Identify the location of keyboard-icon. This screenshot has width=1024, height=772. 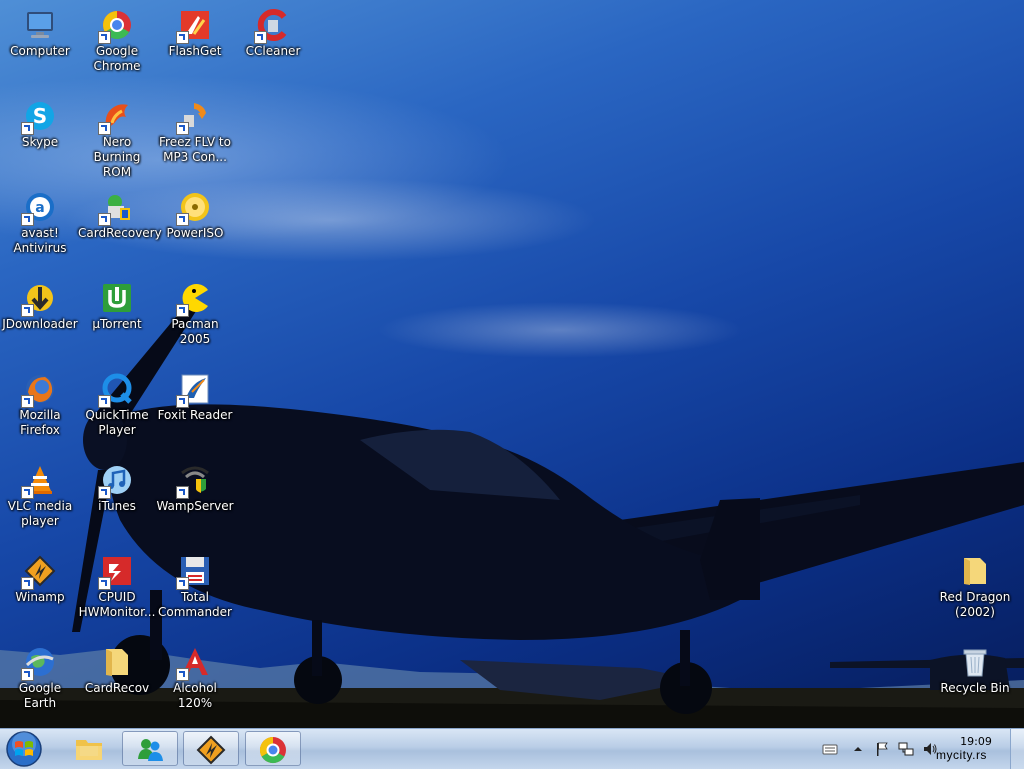
(830, 749).